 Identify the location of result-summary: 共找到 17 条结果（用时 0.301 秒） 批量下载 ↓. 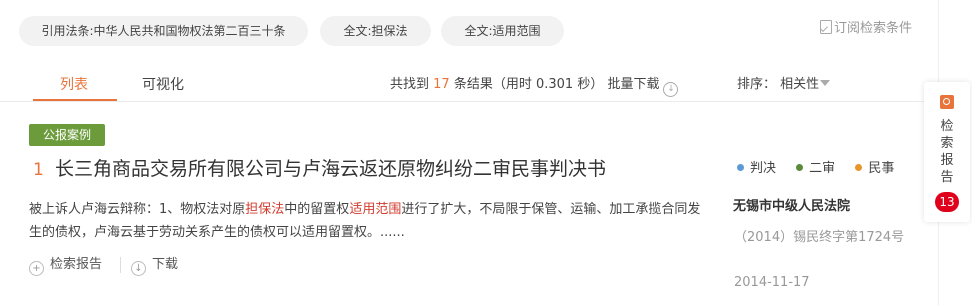
(534, 86).